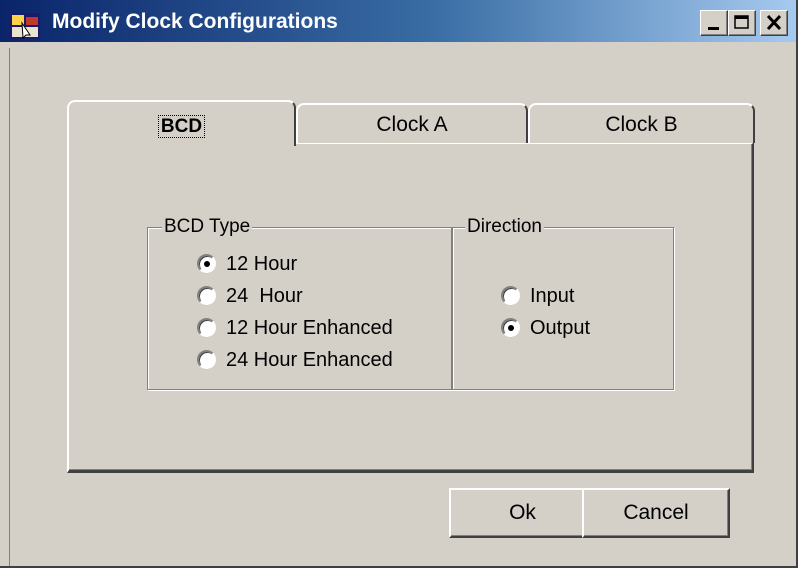 This screenshot has height=571, width=800. What do you see at coordinates (25, 26) in the screenshot?
I see `app-icon` at bounding box center [25, 26].